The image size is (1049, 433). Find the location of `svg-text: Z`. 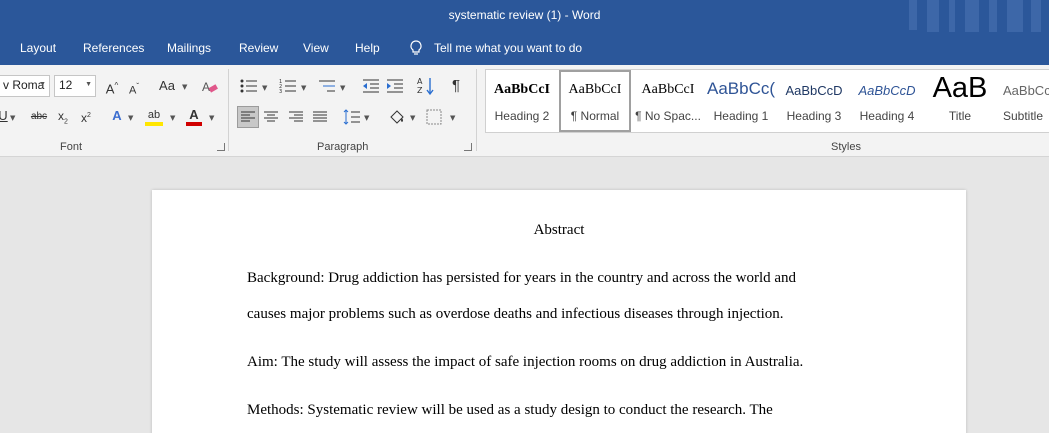

svg-text: Z is located at coordinates (420, 90).